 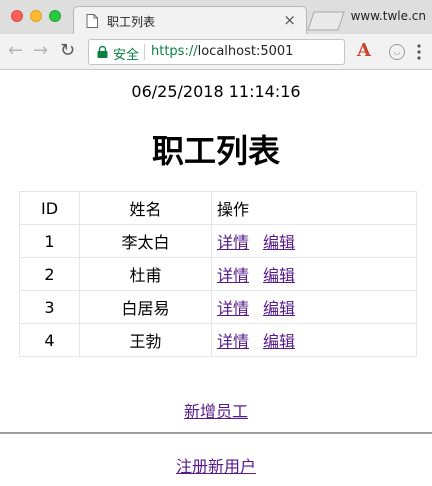 What do you see at coordinates (49, 241) in the screenshot?
I see `row-id: 1` at bounding box center [49, 241].